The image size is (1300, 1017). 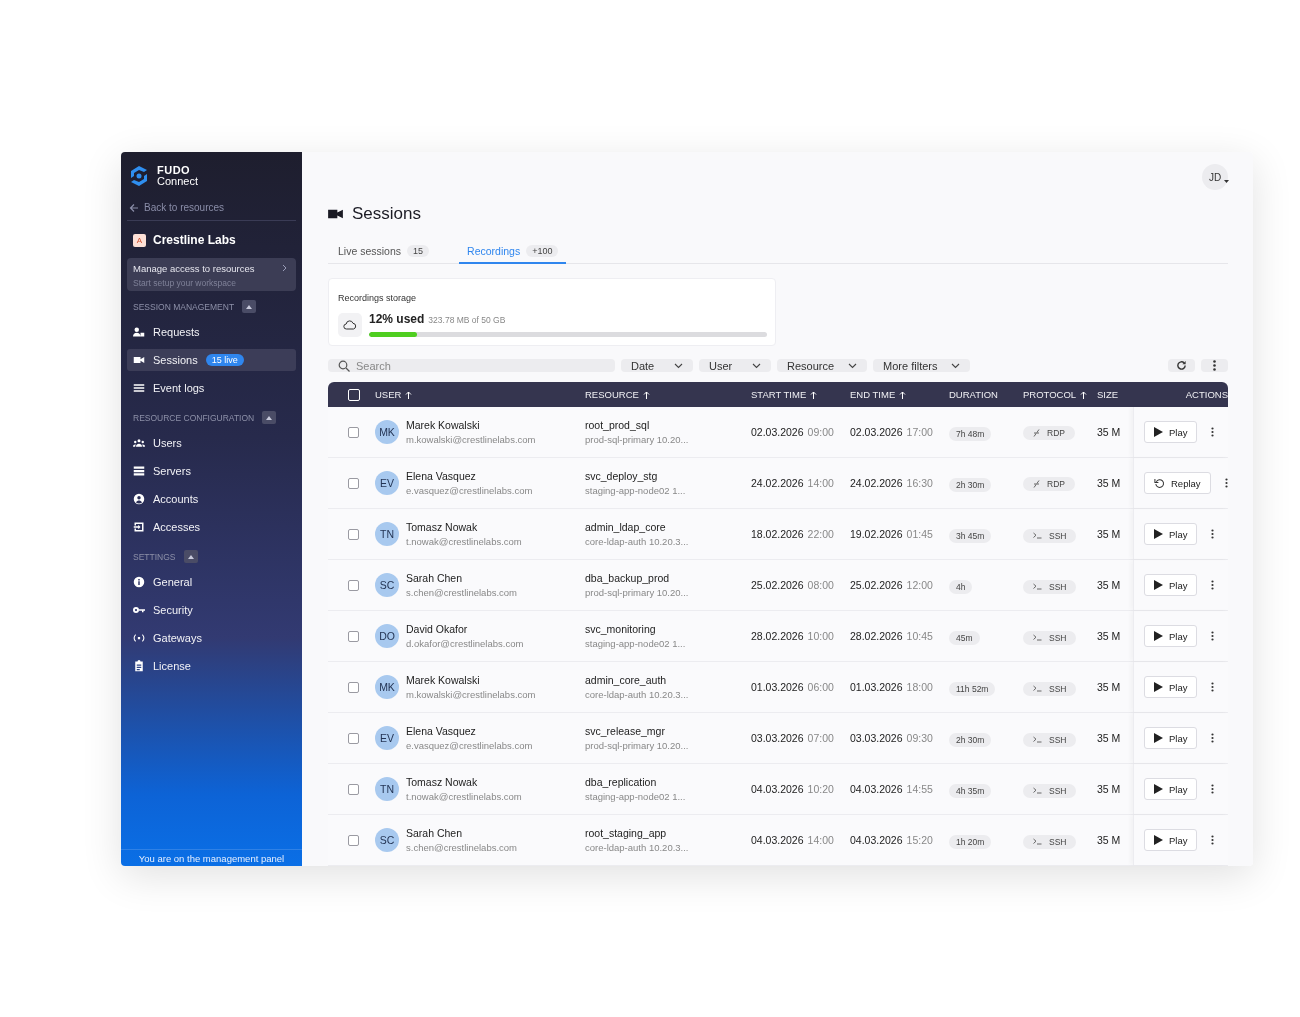 I want to click on tab: Live sessions 15, so click(x=384, y=253).